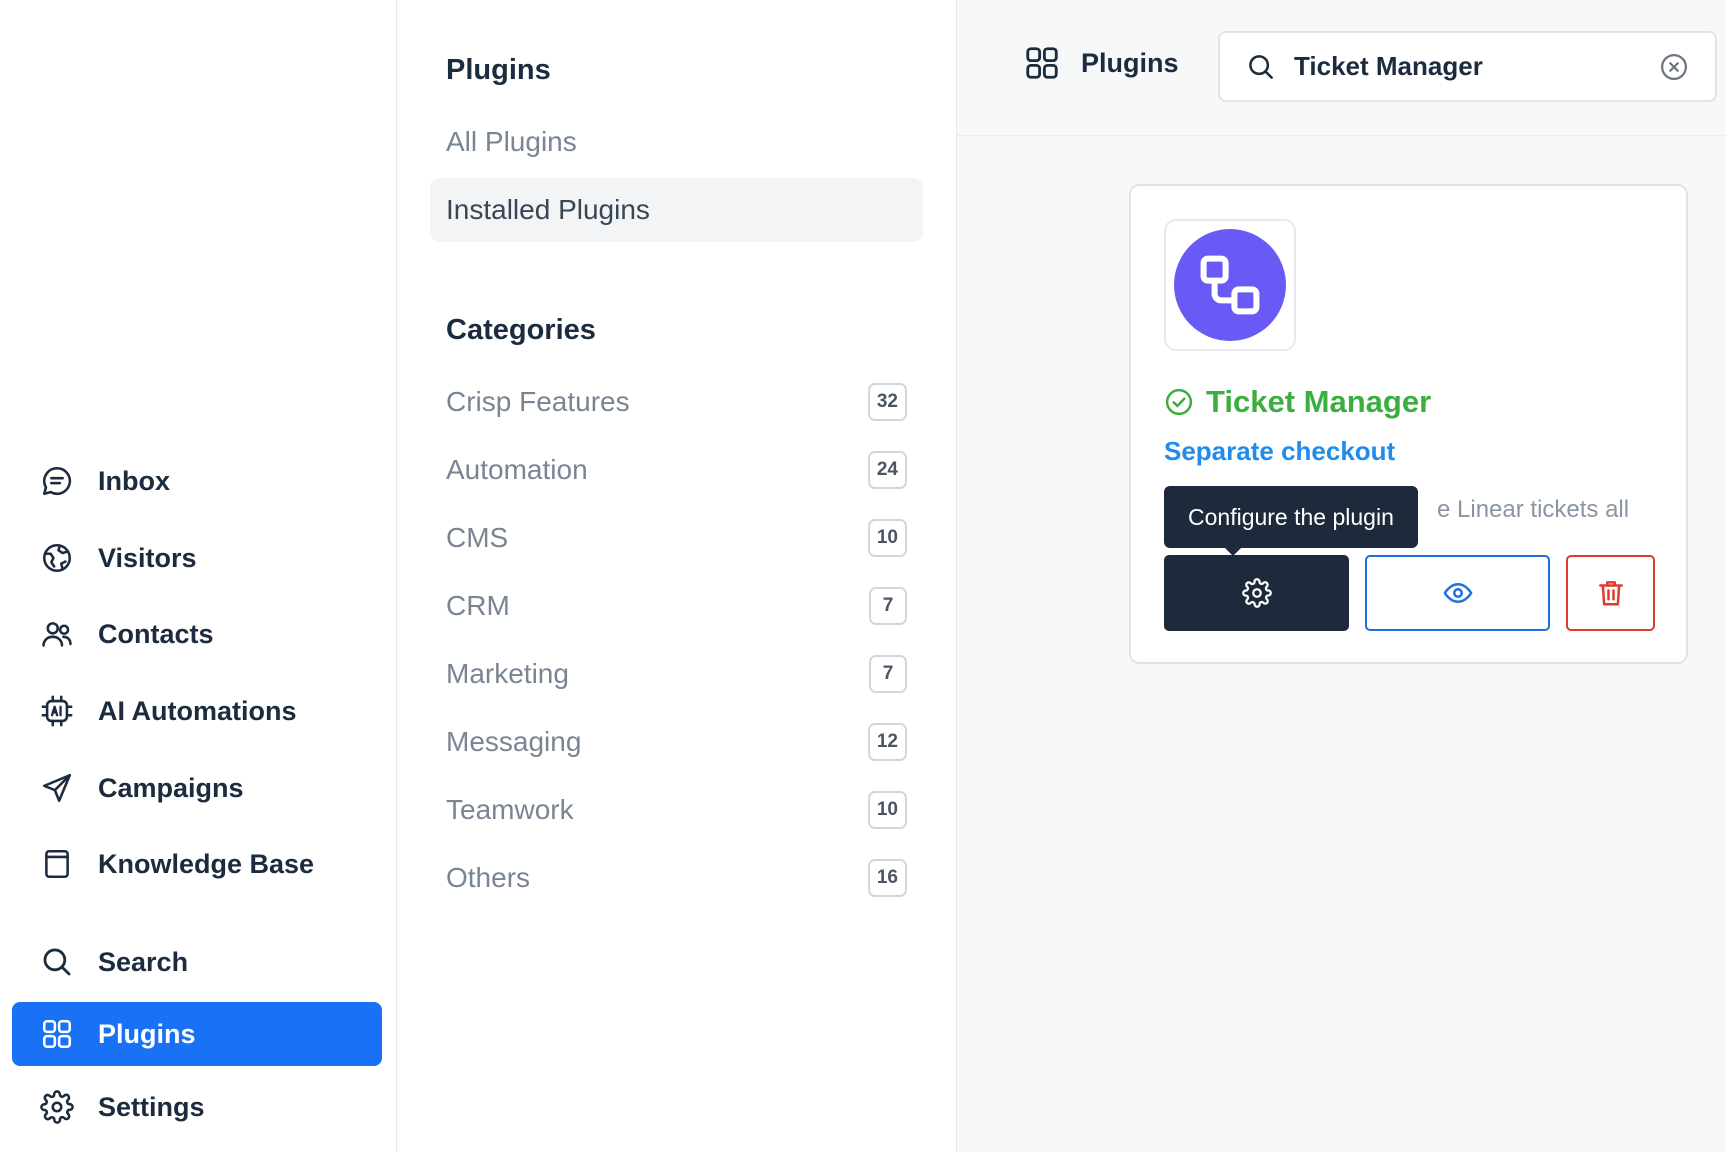  I want to click on category-item-crisp-features: Crisp Features 32, so click(676, 402).